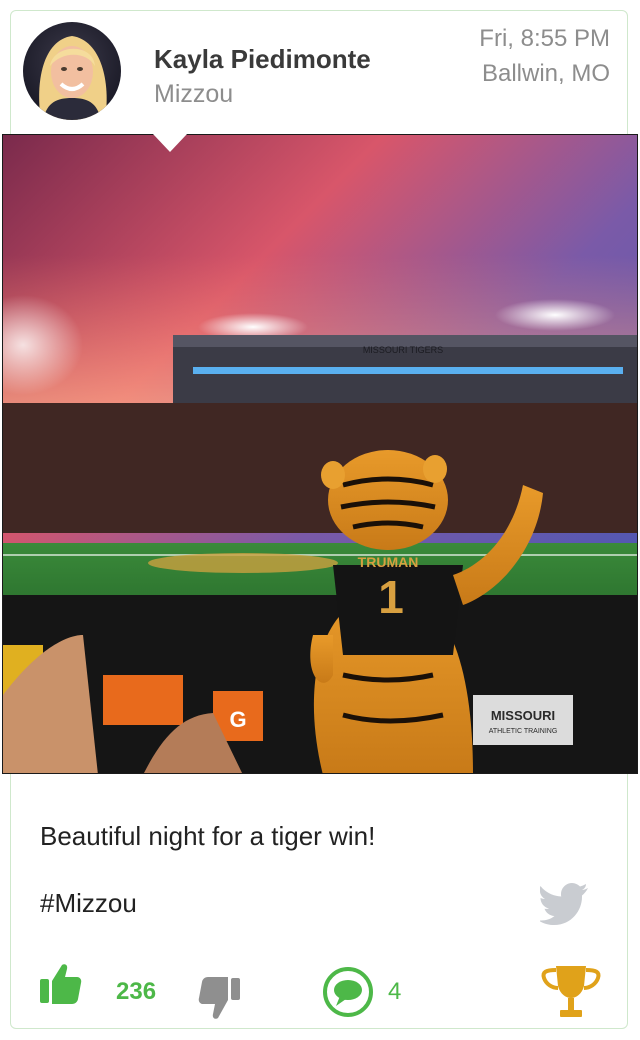 This screenshot has height=1040, width=640. I want to click on user-school: Mizzou, so click(194, 94).